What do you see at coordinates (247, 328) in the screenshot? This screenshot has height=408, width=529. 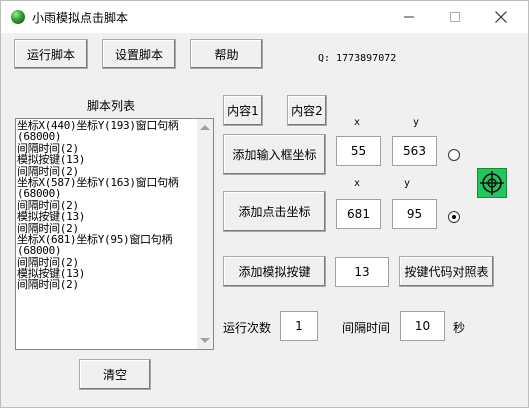 I see `run-count-label: 运行次数` at bounding box center [247, 328].